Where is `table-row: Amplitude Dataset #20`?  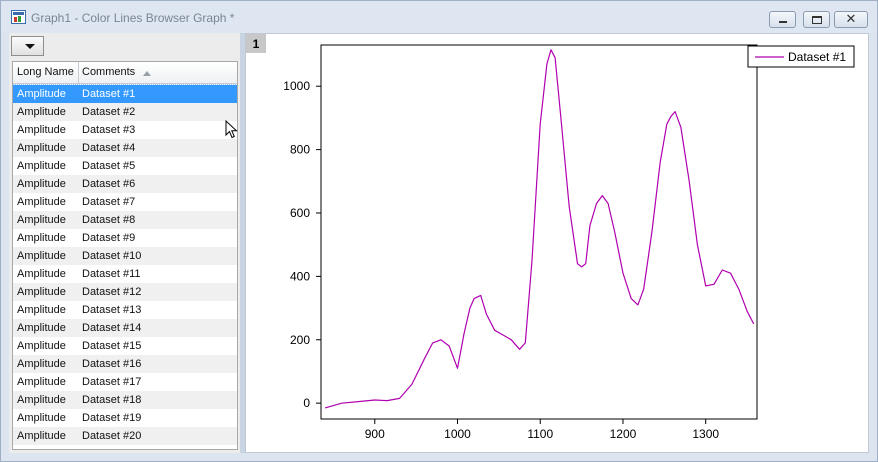 table-row: Amplitude Dataset #20 is located at coordinates (125, 436).